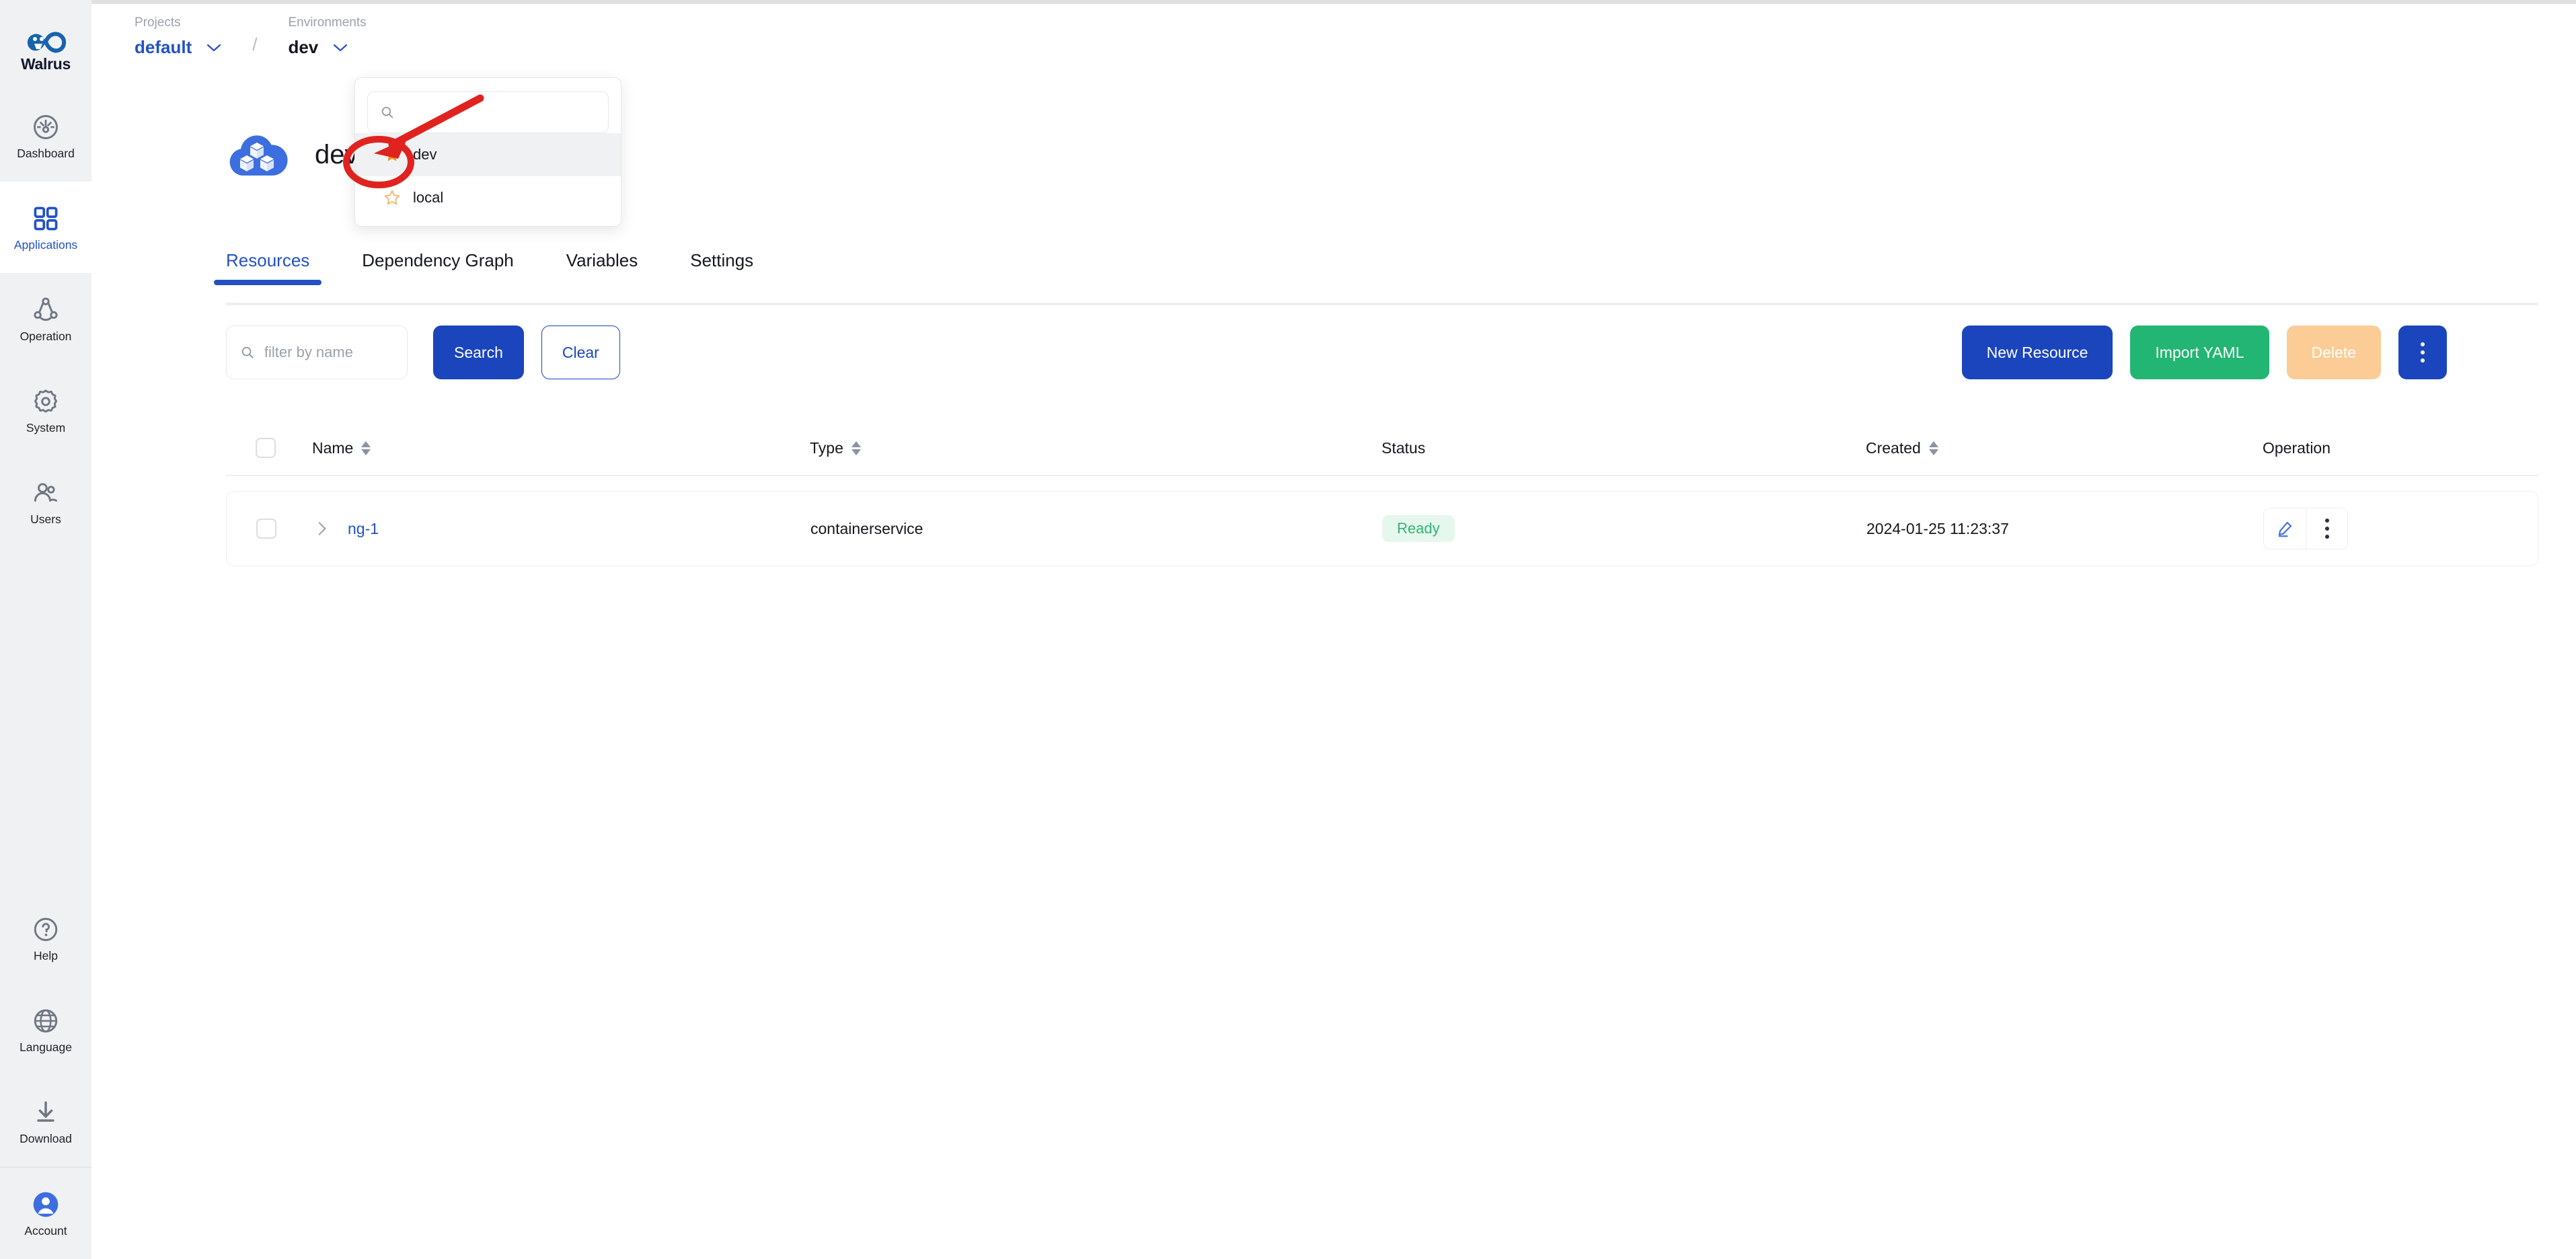 This screenshot has width=2576, height=1259. Describe the element at coordinates (1403, 448) in the screenshot. I see `column-label: Status` at that location.